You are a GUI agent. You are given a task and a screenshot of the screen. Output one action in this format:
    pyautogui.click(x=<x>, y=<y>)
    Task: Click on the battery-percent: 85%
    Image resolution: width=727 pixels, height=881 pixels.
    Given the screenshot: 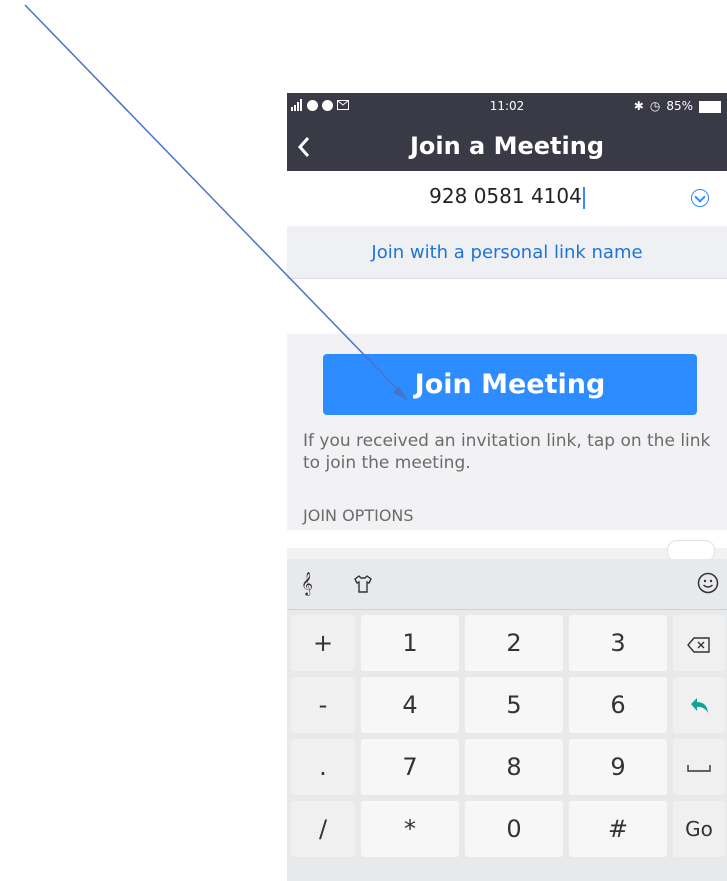 What is the action you would take?
    pyautogui.click(x=679, y=106)
    